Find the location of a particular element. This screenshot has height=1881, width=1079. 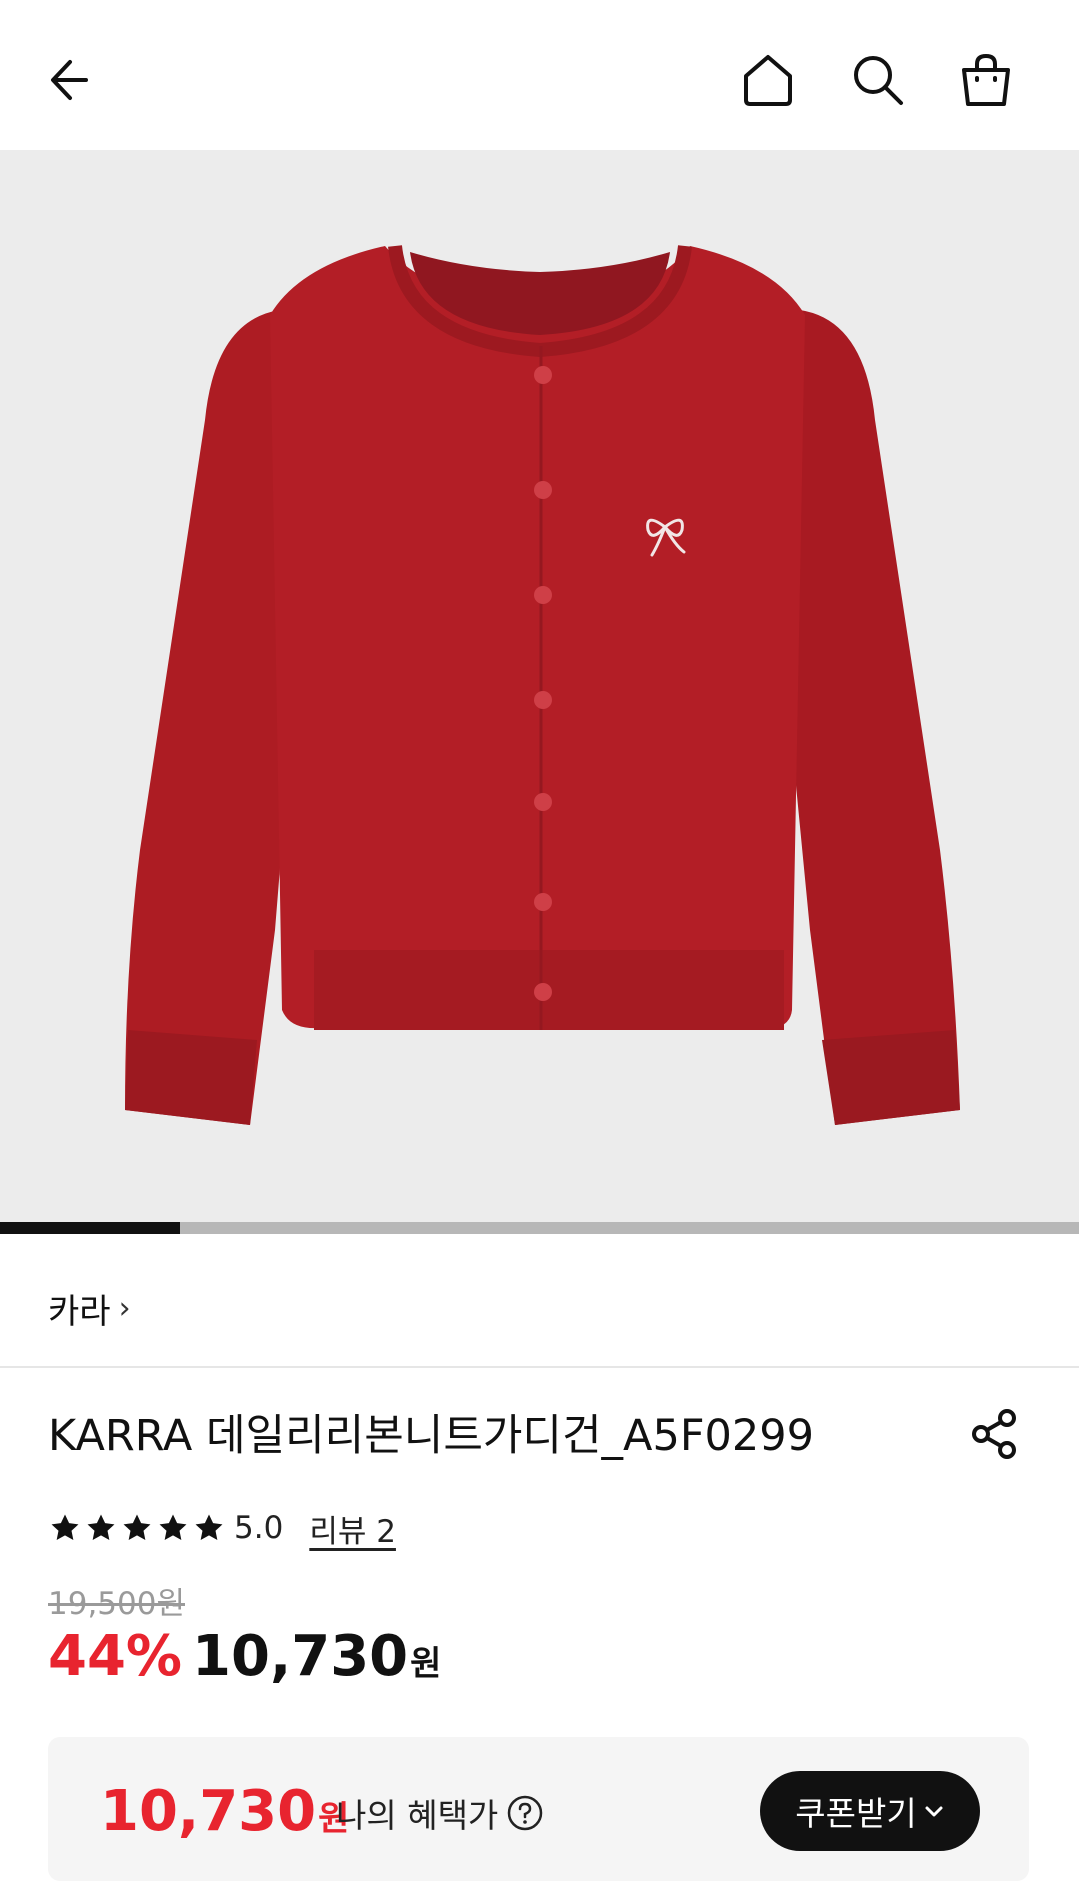

discount-rate: 44% is located at coordinates (115, 1656).